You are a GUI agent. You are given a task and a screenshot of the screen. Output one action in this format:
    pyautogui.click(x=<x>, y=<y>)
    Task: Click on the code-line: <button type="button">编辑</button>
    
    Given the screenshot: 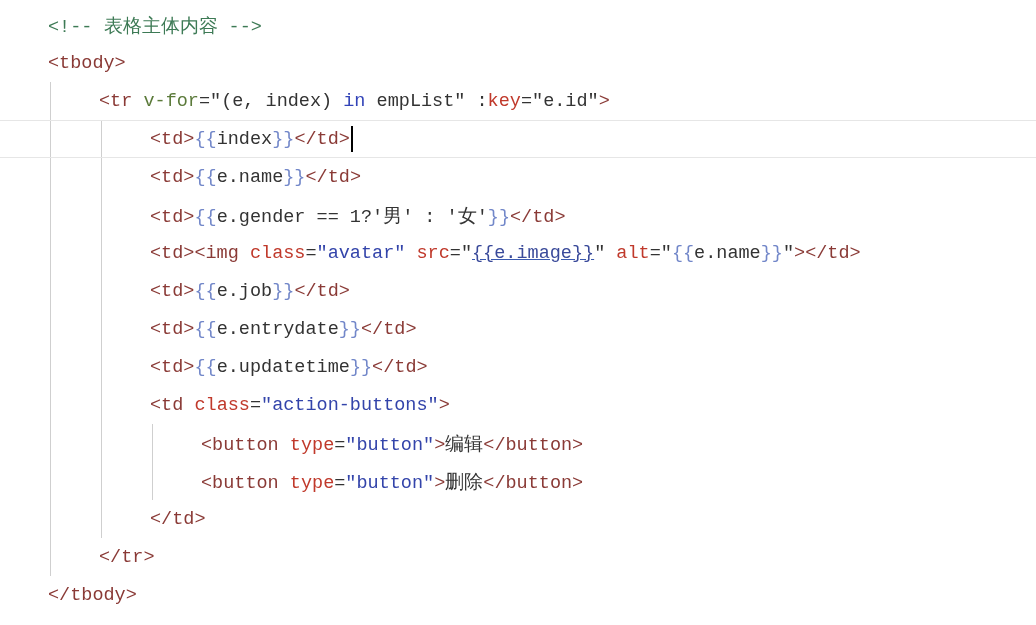 What is the action you would take?
    pyautogui.click(x=392, y=444)
    